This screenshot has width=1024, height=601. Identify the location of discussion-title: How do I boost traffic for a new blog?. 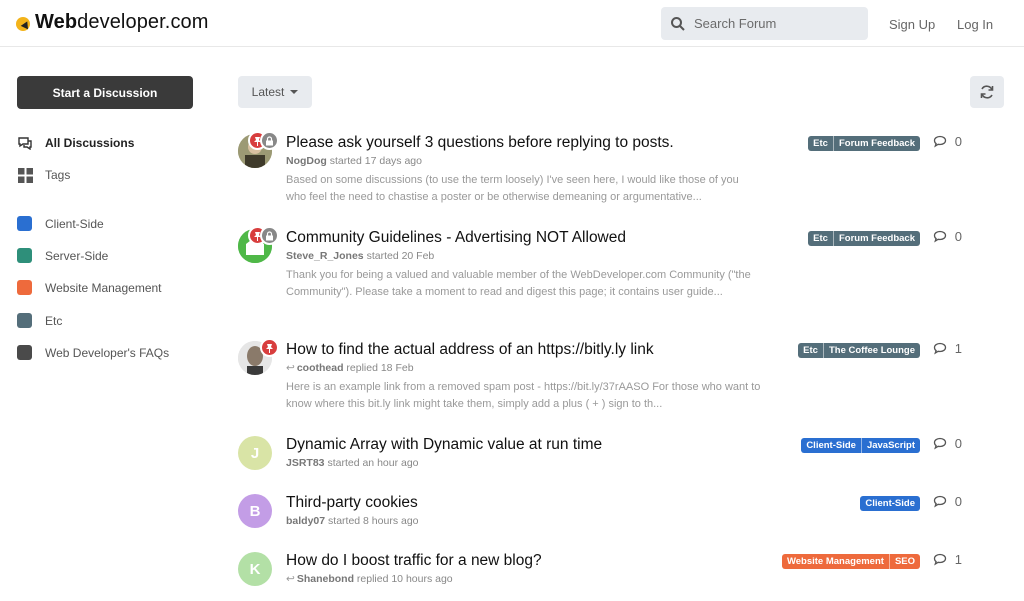
(414, 561).